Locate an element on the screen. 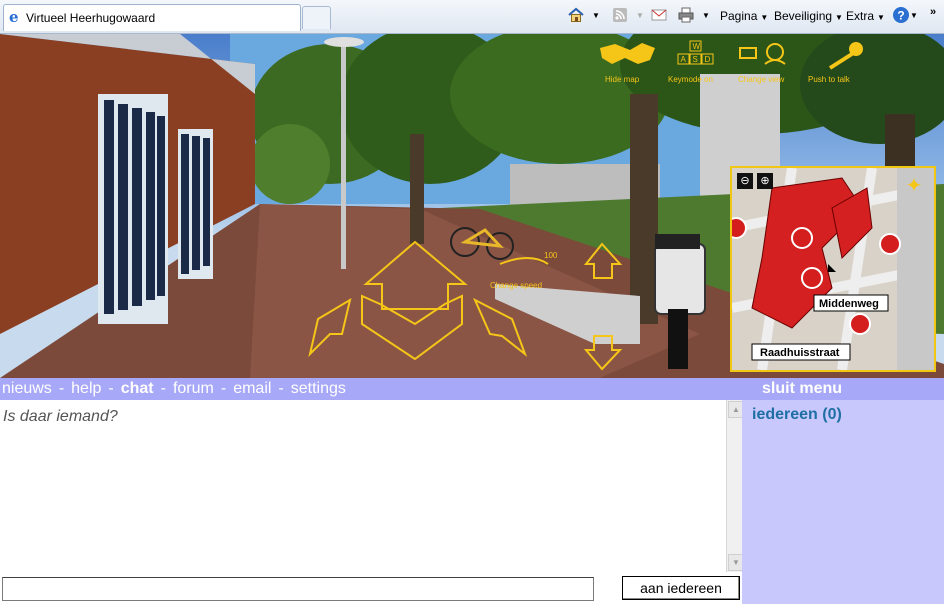 Image resolution: width=944 pixels, height=604 pixels. page-menu-label: Pagina is located at coordinates (739, 16).